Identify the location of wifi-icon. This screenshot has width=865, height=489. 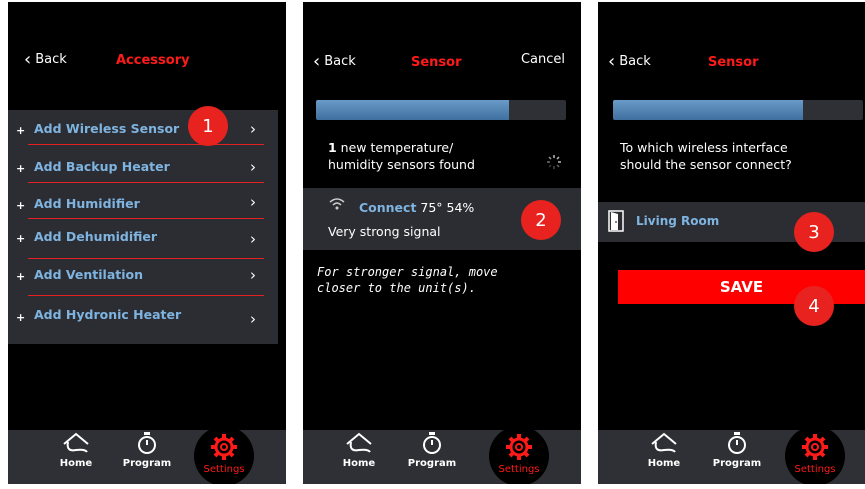
(337, 204).